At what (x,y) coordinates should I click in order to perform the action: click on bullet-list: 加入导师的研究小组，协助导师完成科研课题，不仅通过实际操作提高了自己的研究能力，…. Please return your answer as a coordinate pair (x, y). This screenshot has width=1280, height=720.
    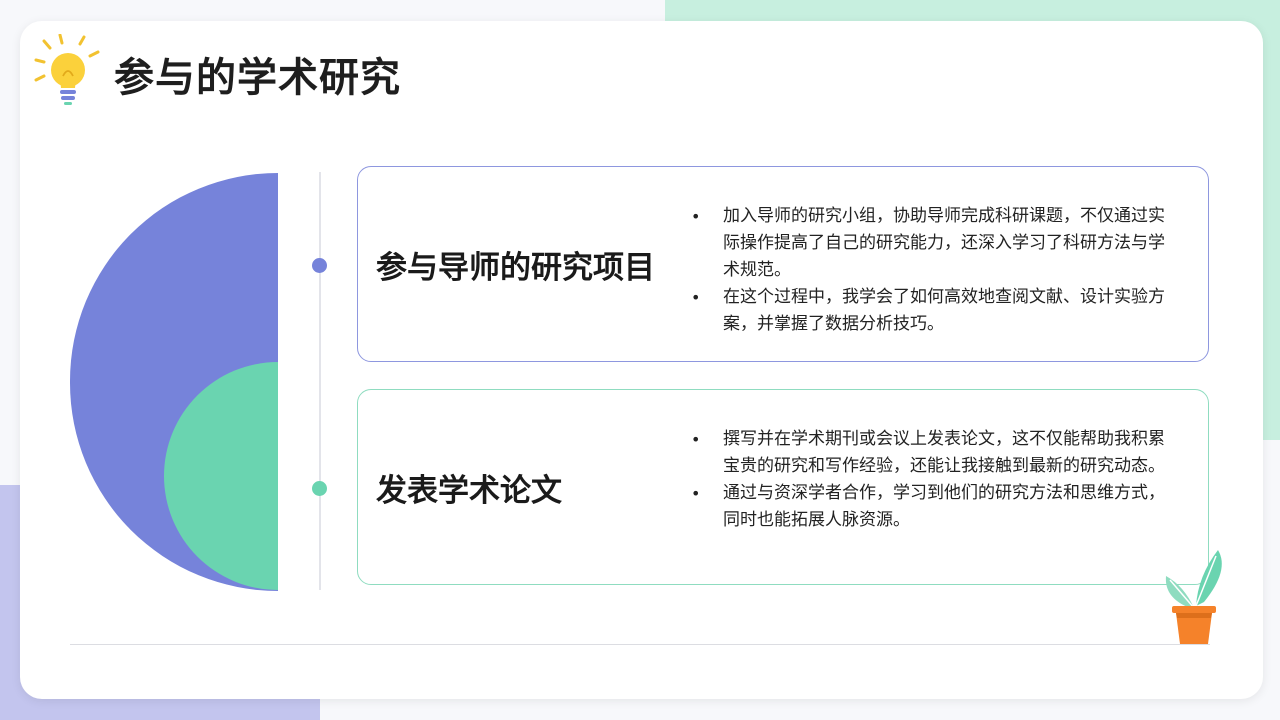
    Looking at the image, I should click on (933, 270).